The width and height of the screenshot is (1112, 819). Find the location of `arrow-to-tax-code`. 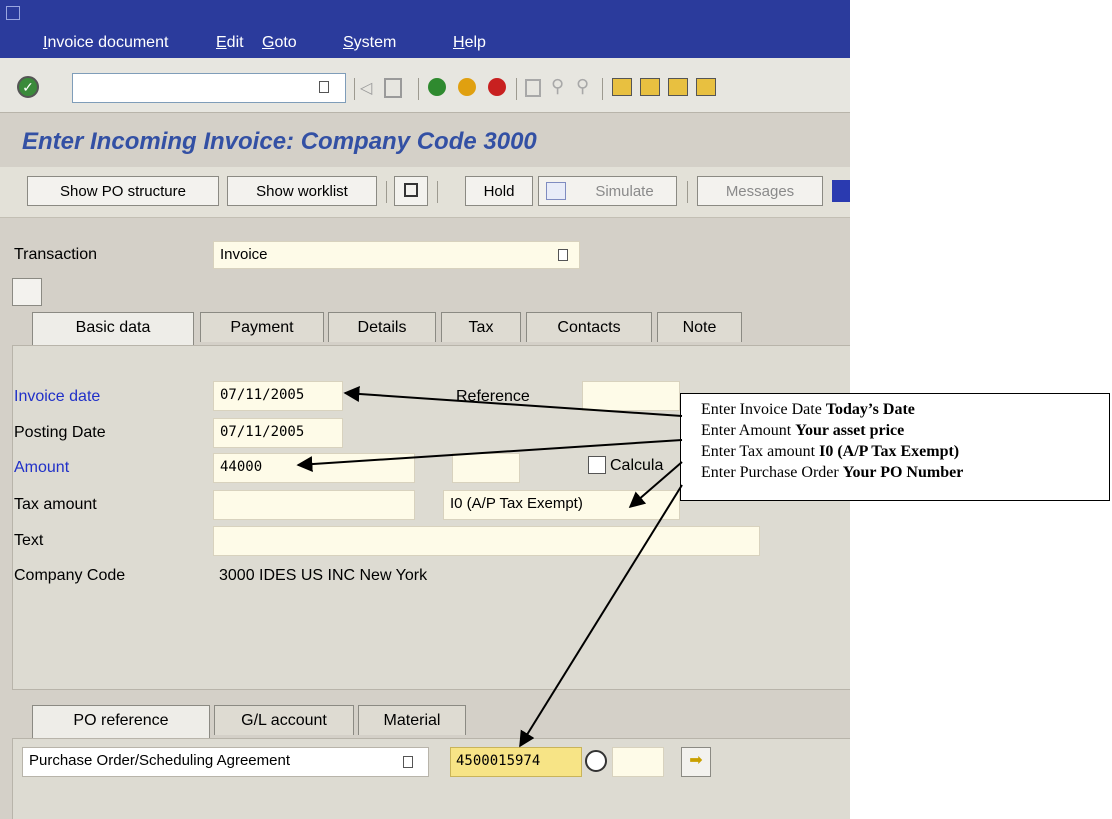

arrow-to-tax-code is located at coordinates (655, 485).